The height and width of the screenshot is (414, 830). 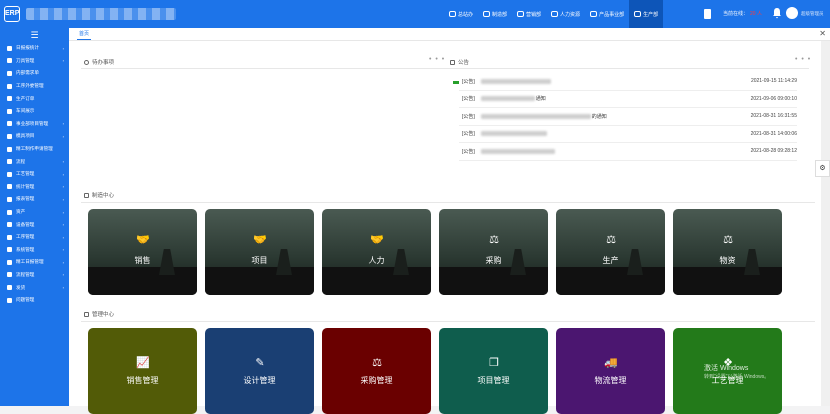 What do you see at coordinates (34, 149) in the screenshot?
I see `sidebar-item: 精工制作申请管理` at bounding box center [34, 149].